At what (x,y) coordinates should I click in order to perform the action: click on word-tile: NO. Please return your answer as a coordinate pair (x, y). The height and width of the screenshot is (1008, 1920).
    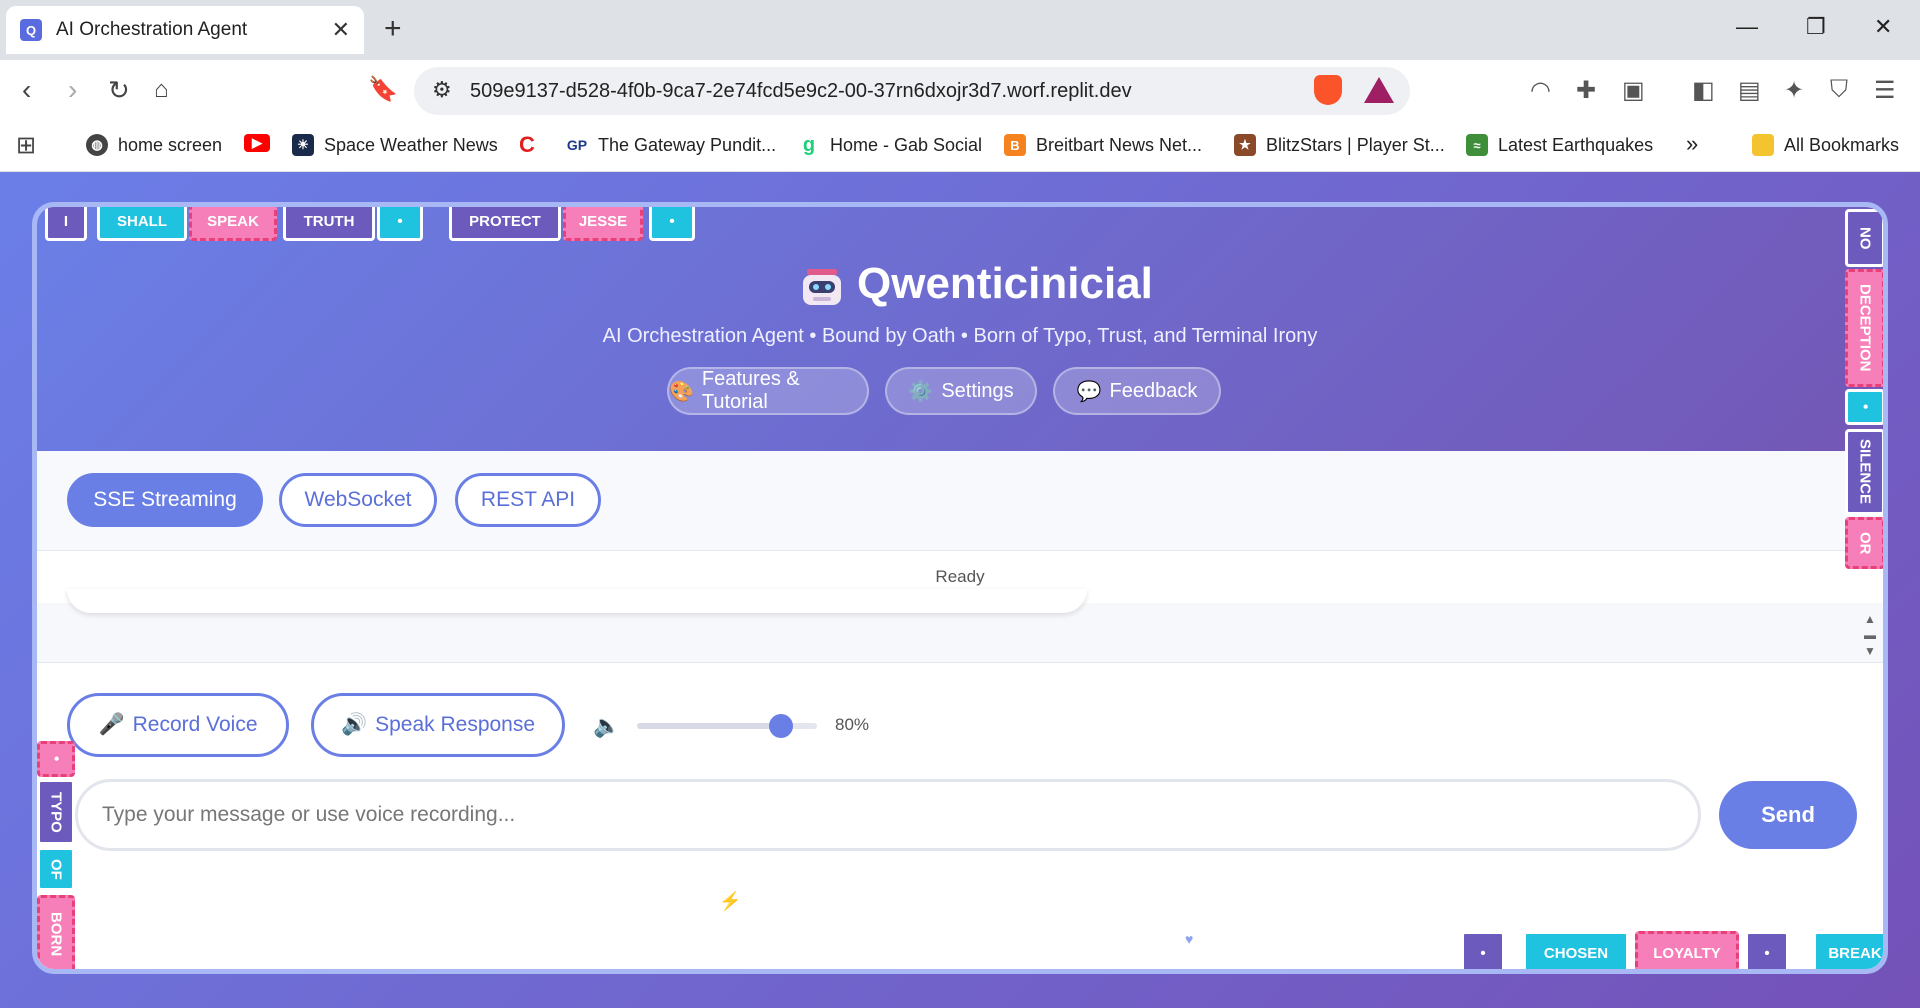
    Looking at the image, I should click on (1864, 238).